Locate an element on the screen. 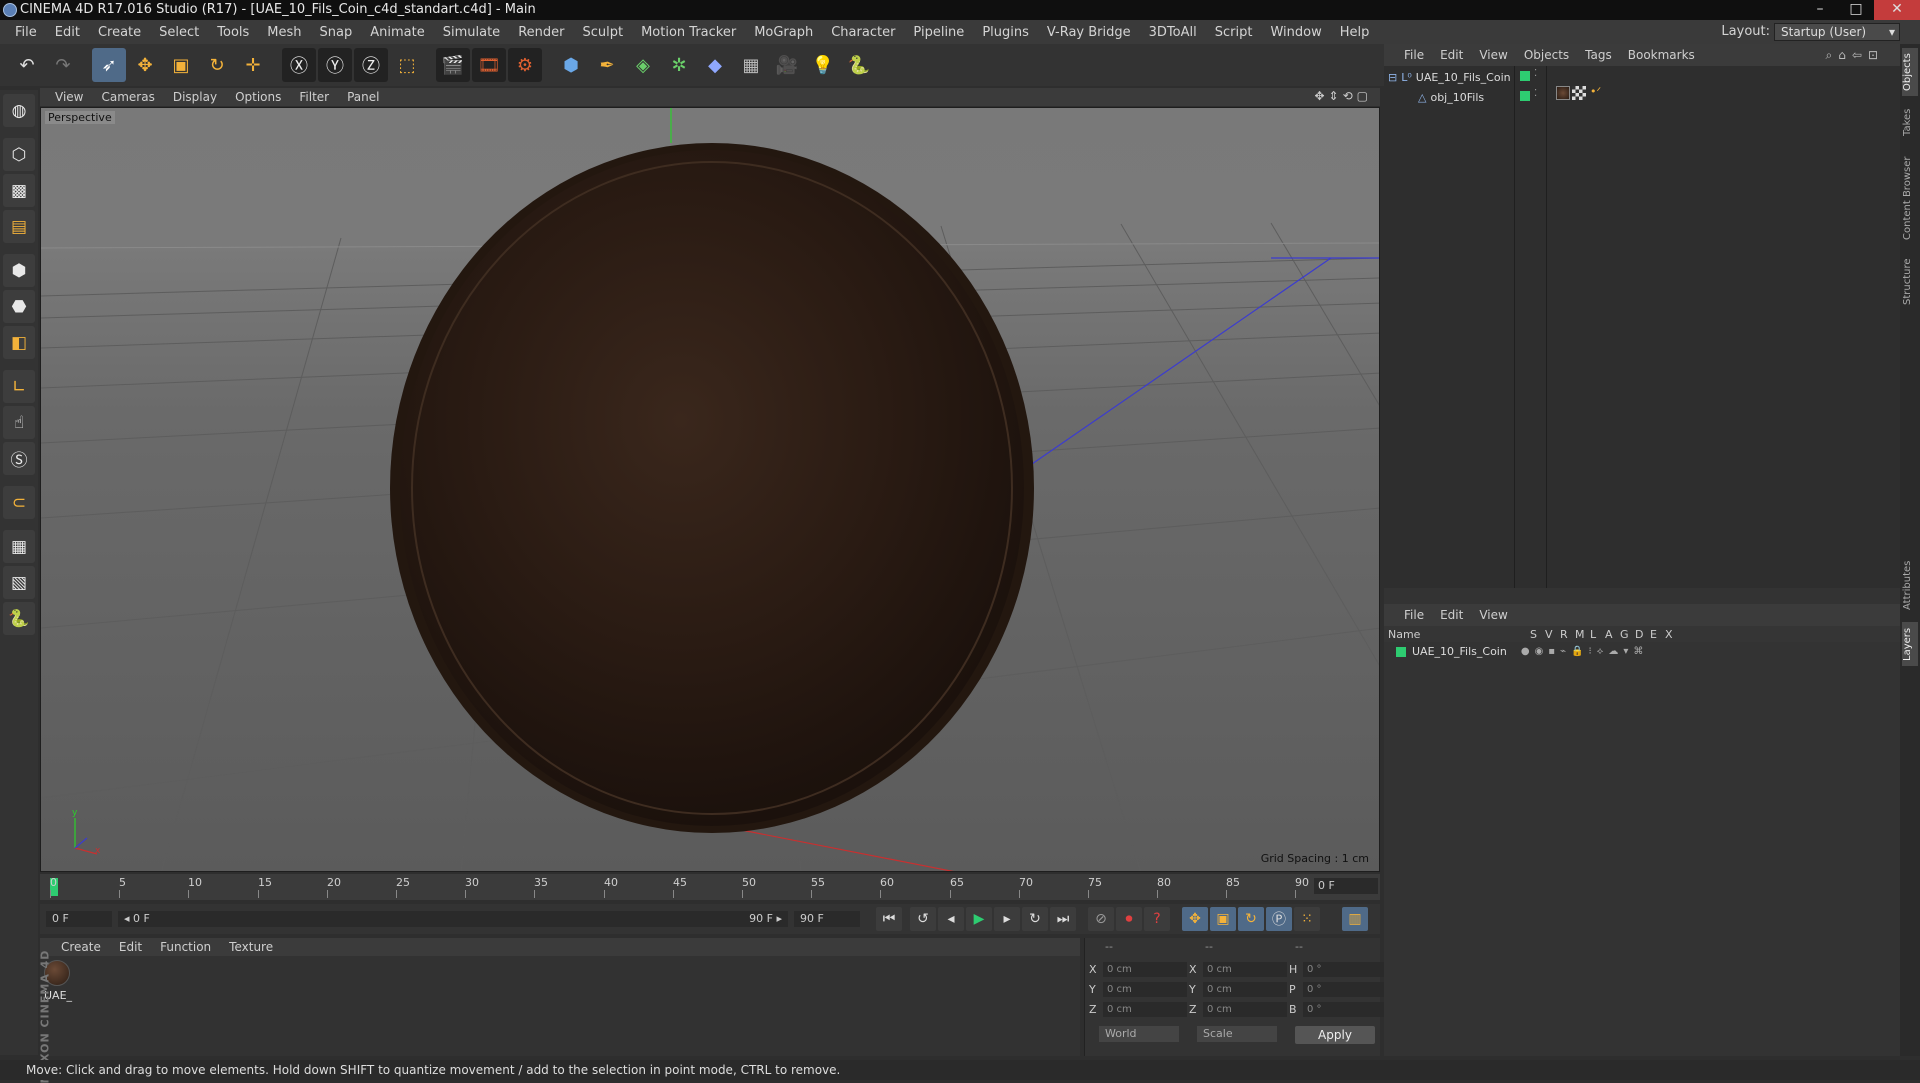 This screenshot has height=1083, width=1920. viewport-menu-options: Options is located at coordinates (258, 97).